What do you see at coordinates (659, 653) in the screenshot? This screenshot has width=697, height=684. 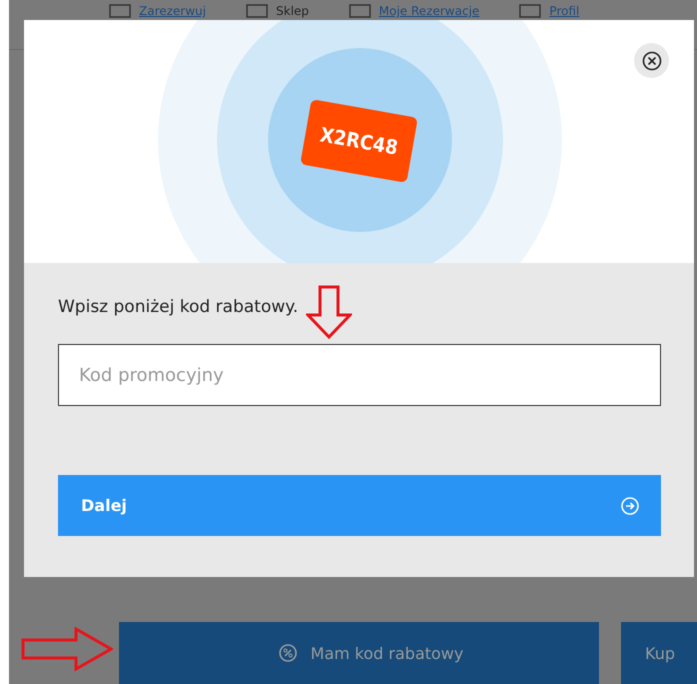 I see `buy-button: Kup` at bounding box center [659, 653].